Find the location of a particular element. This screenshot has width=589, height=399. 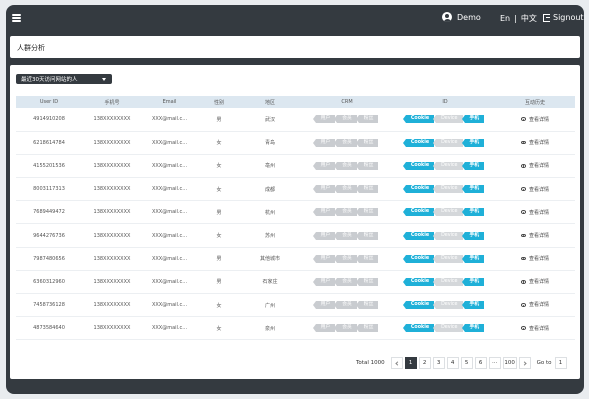

table-header-row: User ID 手机号 Email 性别 地区 CRM ID 互动历史 is located at coordinates (295, 102).